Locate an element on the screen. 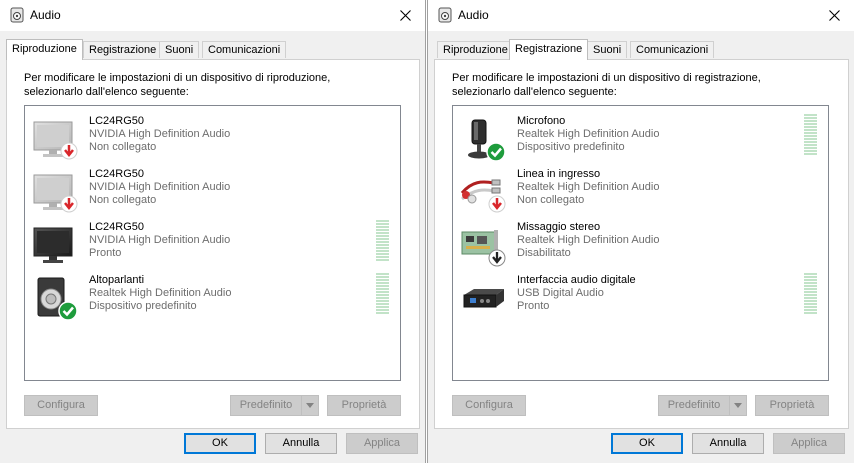 The image size is (854, 463). device-status: Disabilitato is located at coordinates (544, 253).